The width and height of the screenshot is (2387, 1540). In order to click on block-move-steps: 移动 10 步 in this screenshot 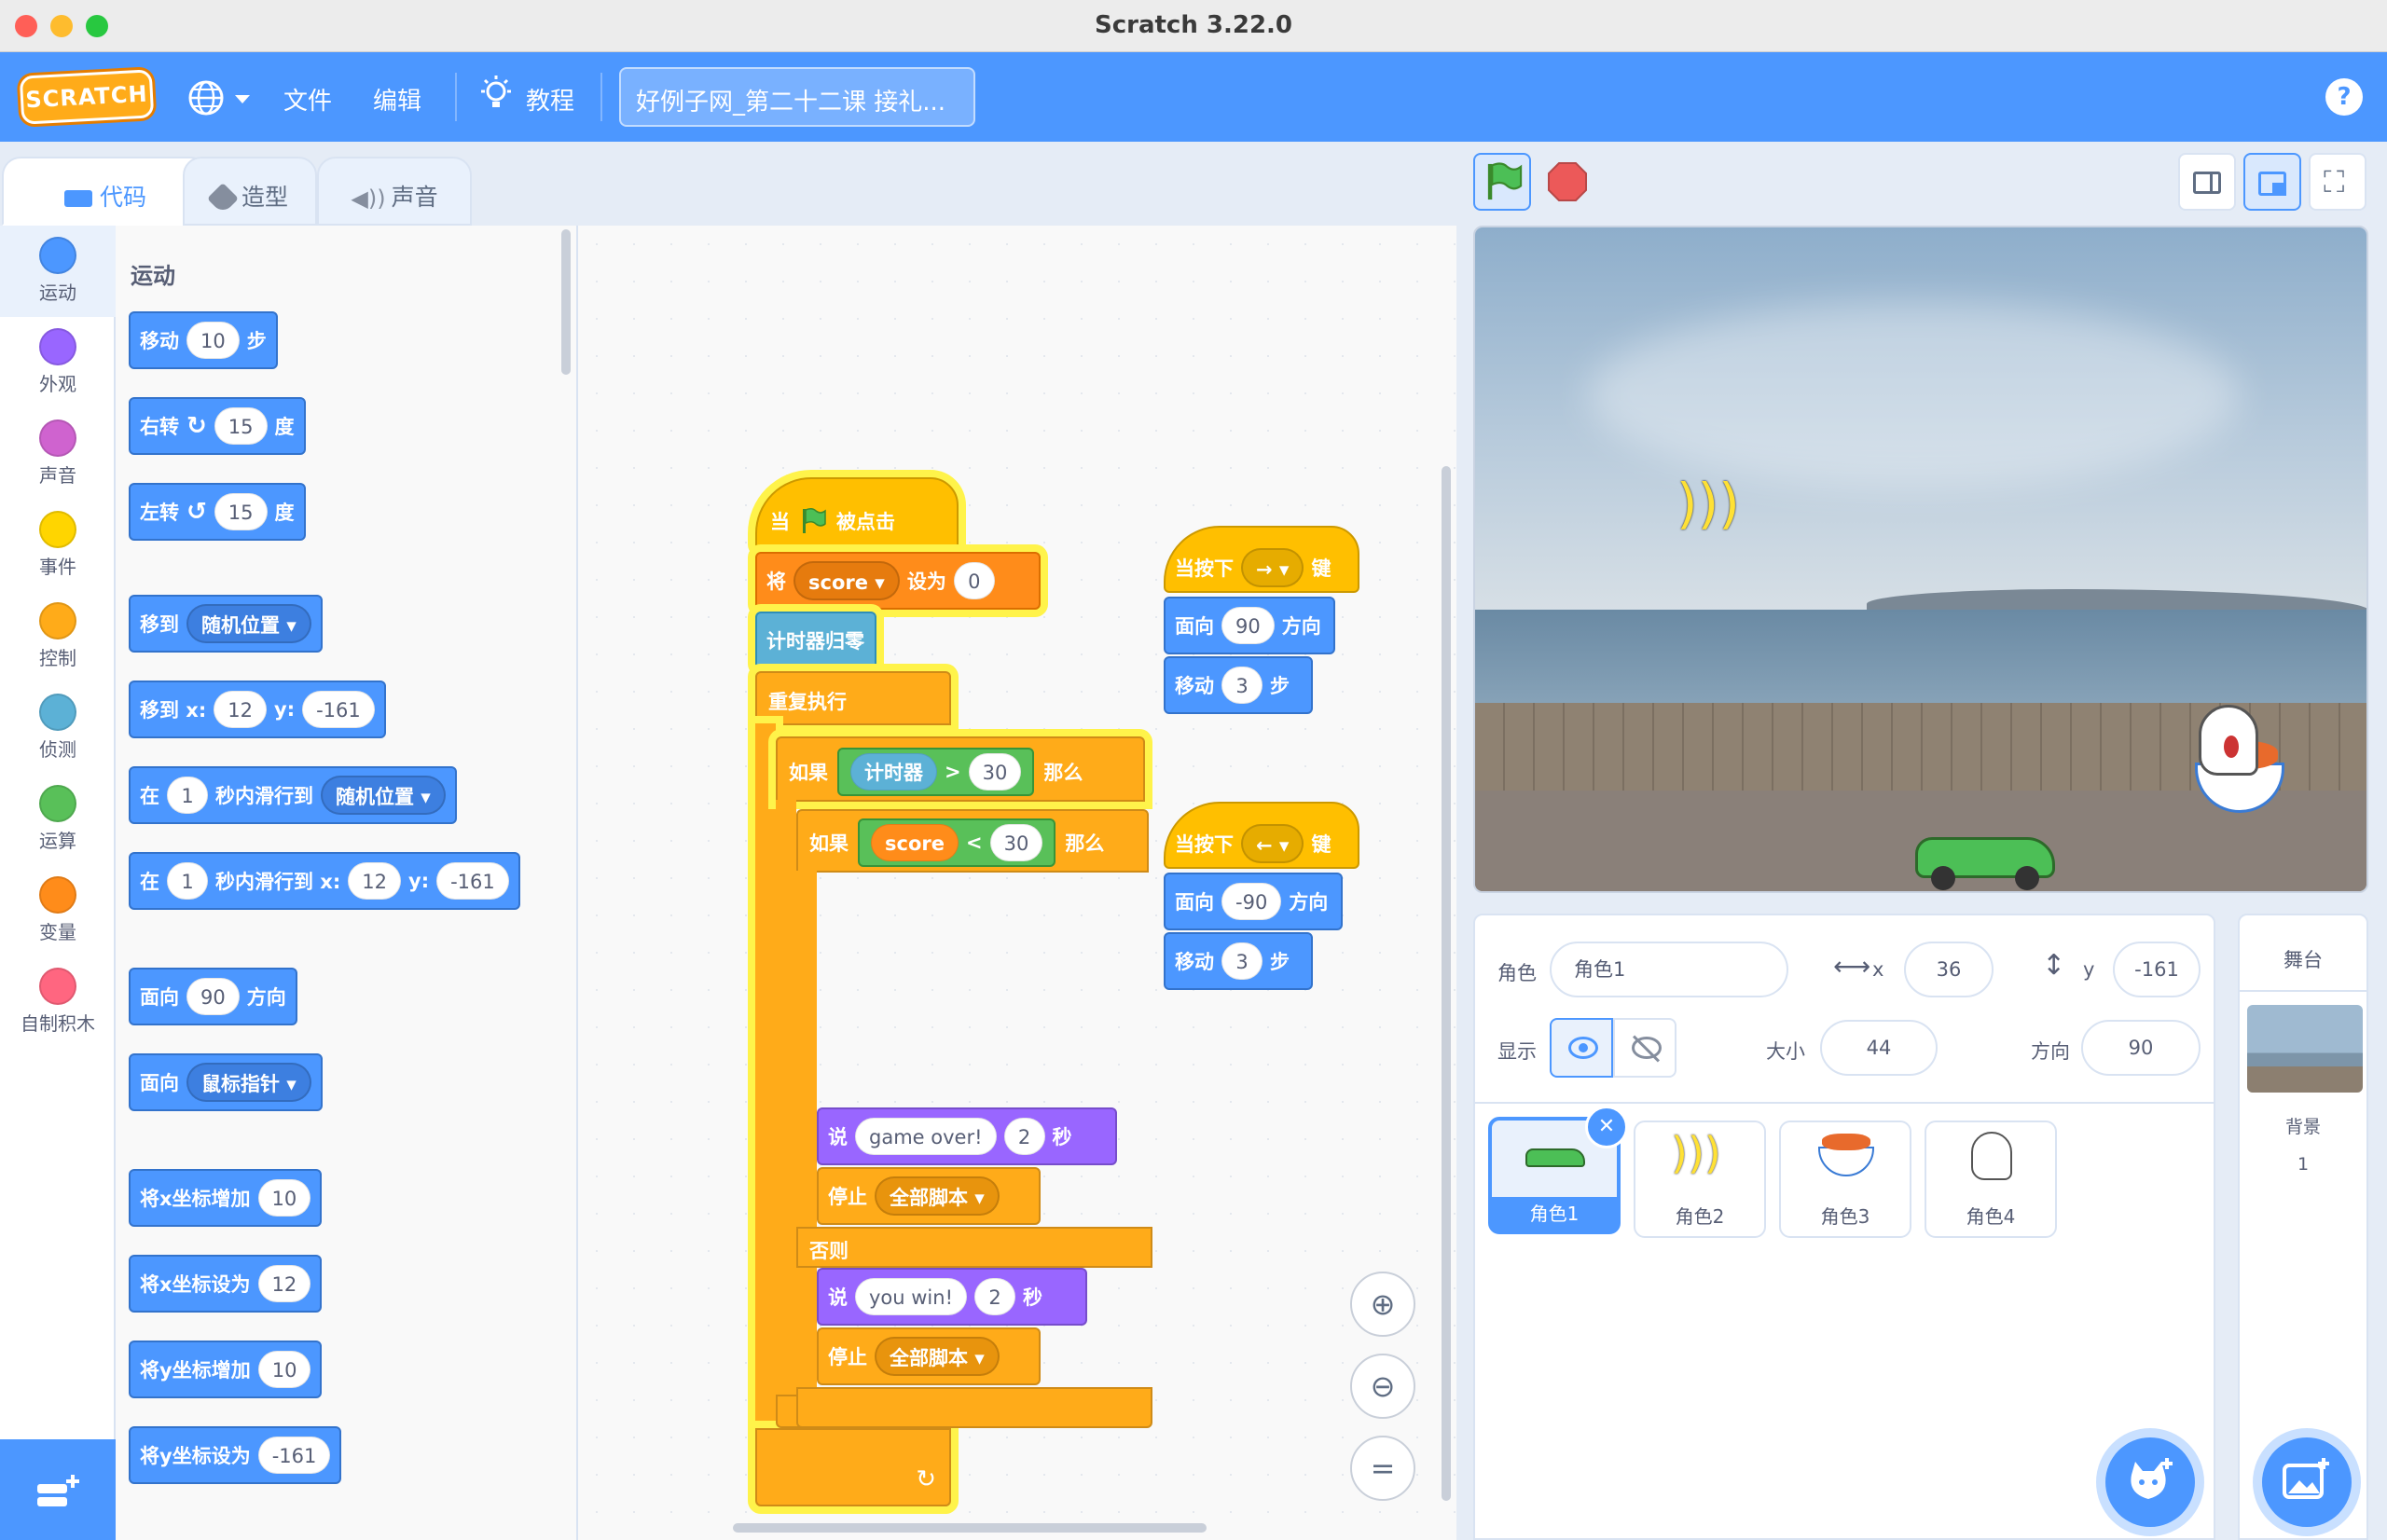, I will do `click(203, 340)`.